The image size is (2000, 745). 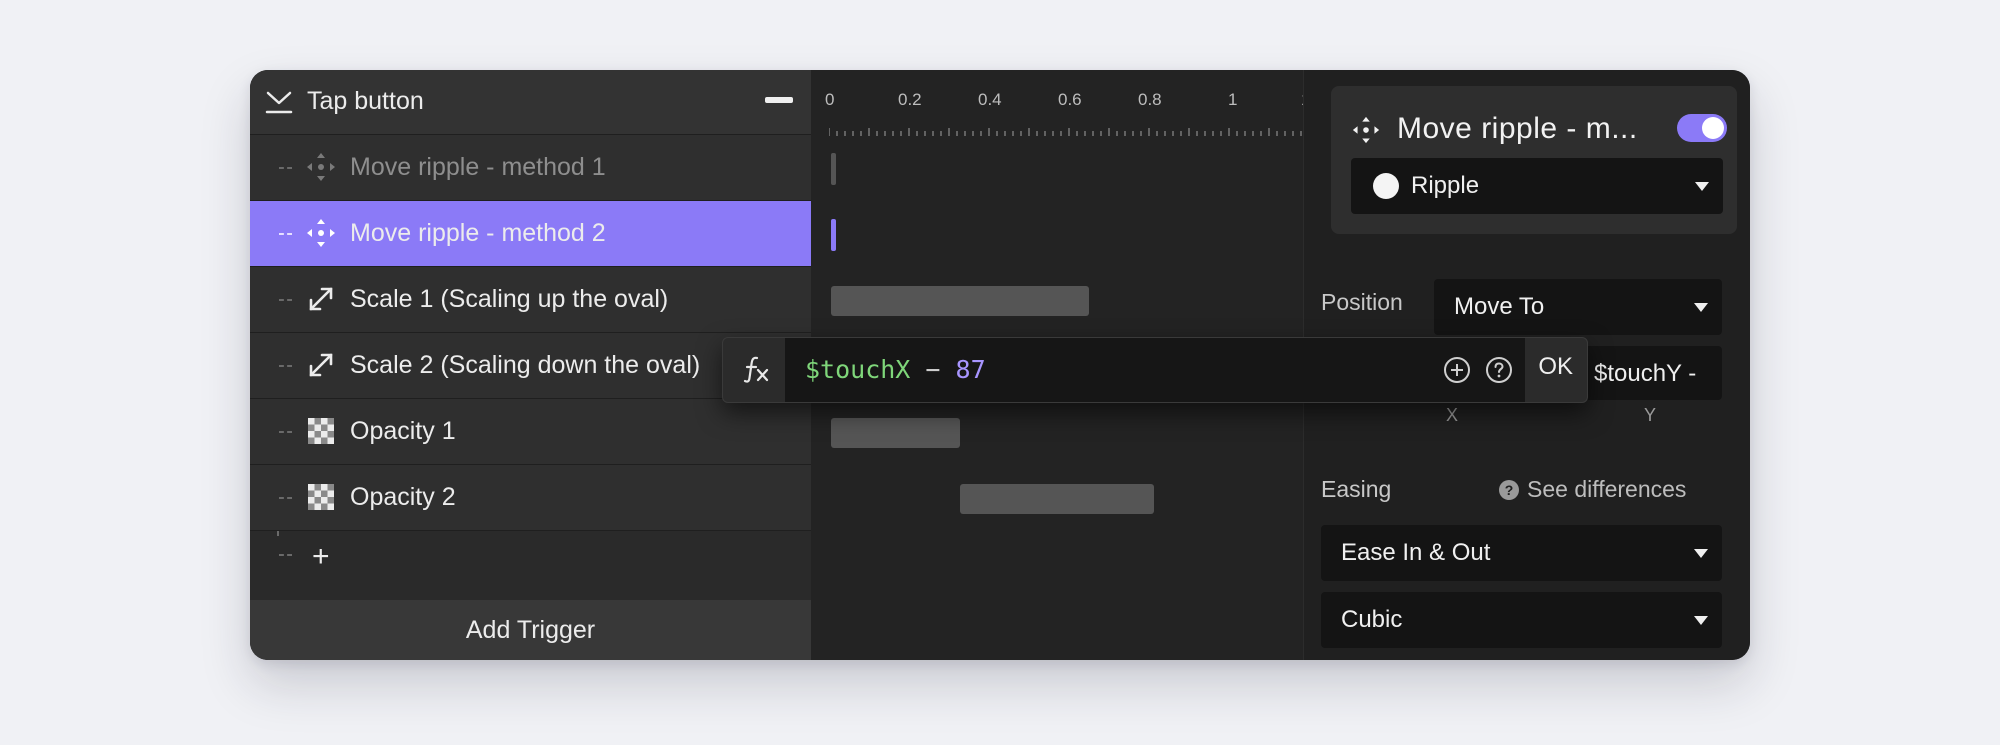 What do you see at coordinates (509, 299) in the screenshot?
I see `animation-label: Scale 1 (Scaling up the oval)` at bounding box center [509, 299].